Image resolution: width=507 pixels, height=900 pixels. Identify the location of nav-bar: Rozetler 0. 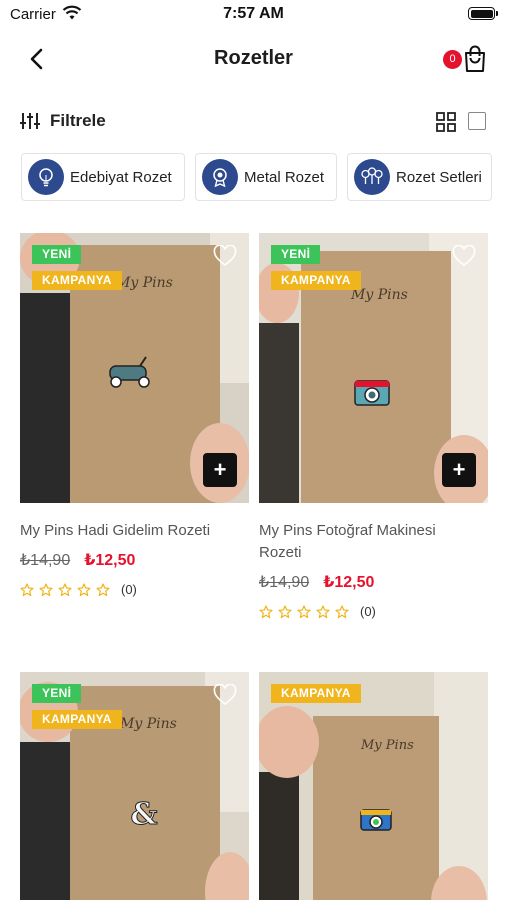
(253, 59).